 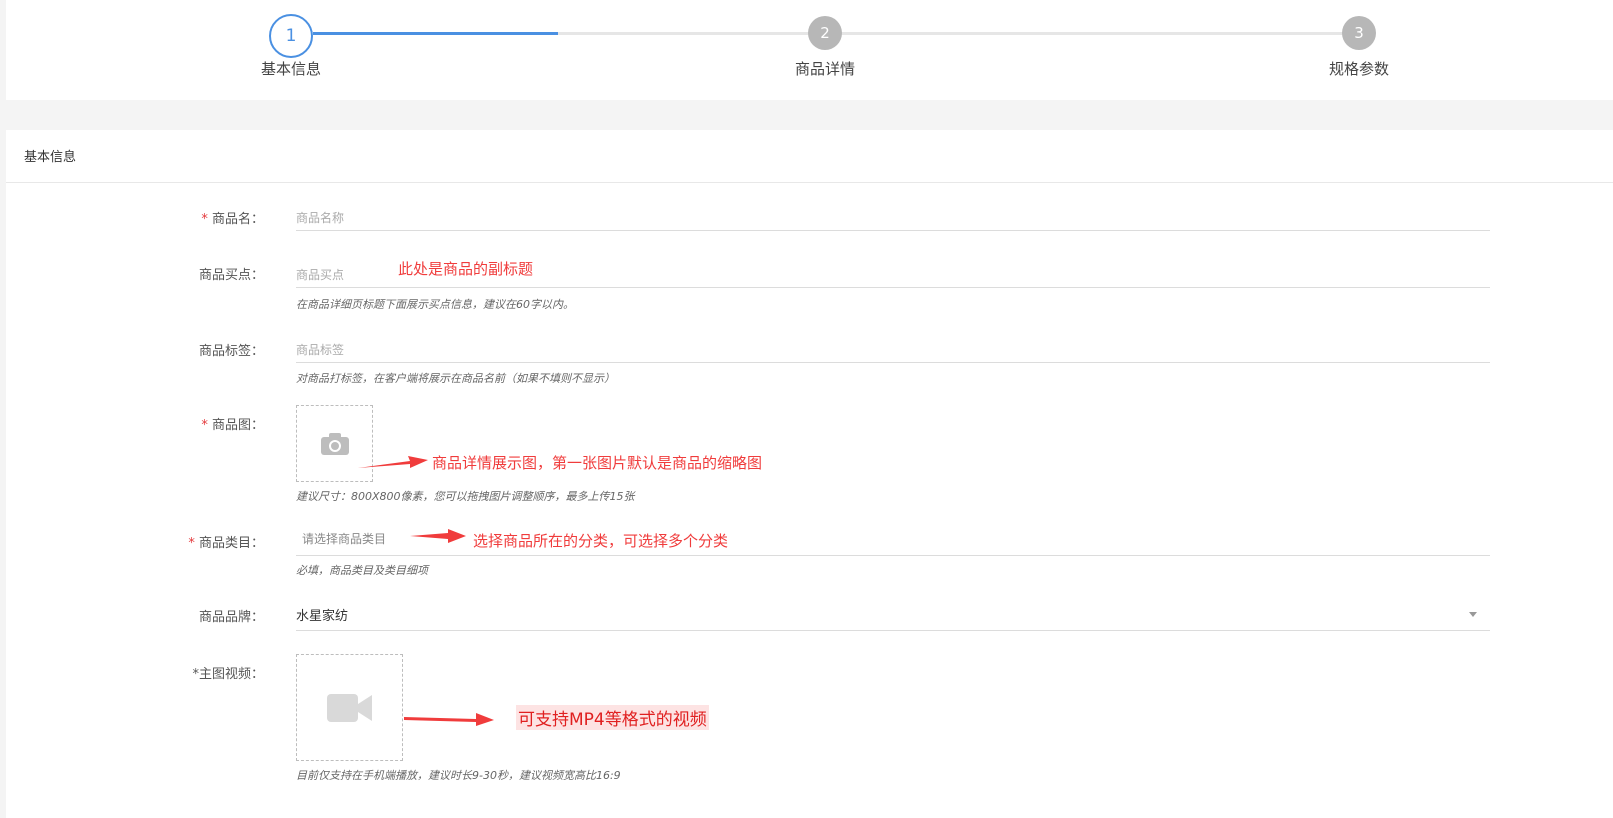 I want to click on step-2-label: 商品详情, so click(x=825, y=68).